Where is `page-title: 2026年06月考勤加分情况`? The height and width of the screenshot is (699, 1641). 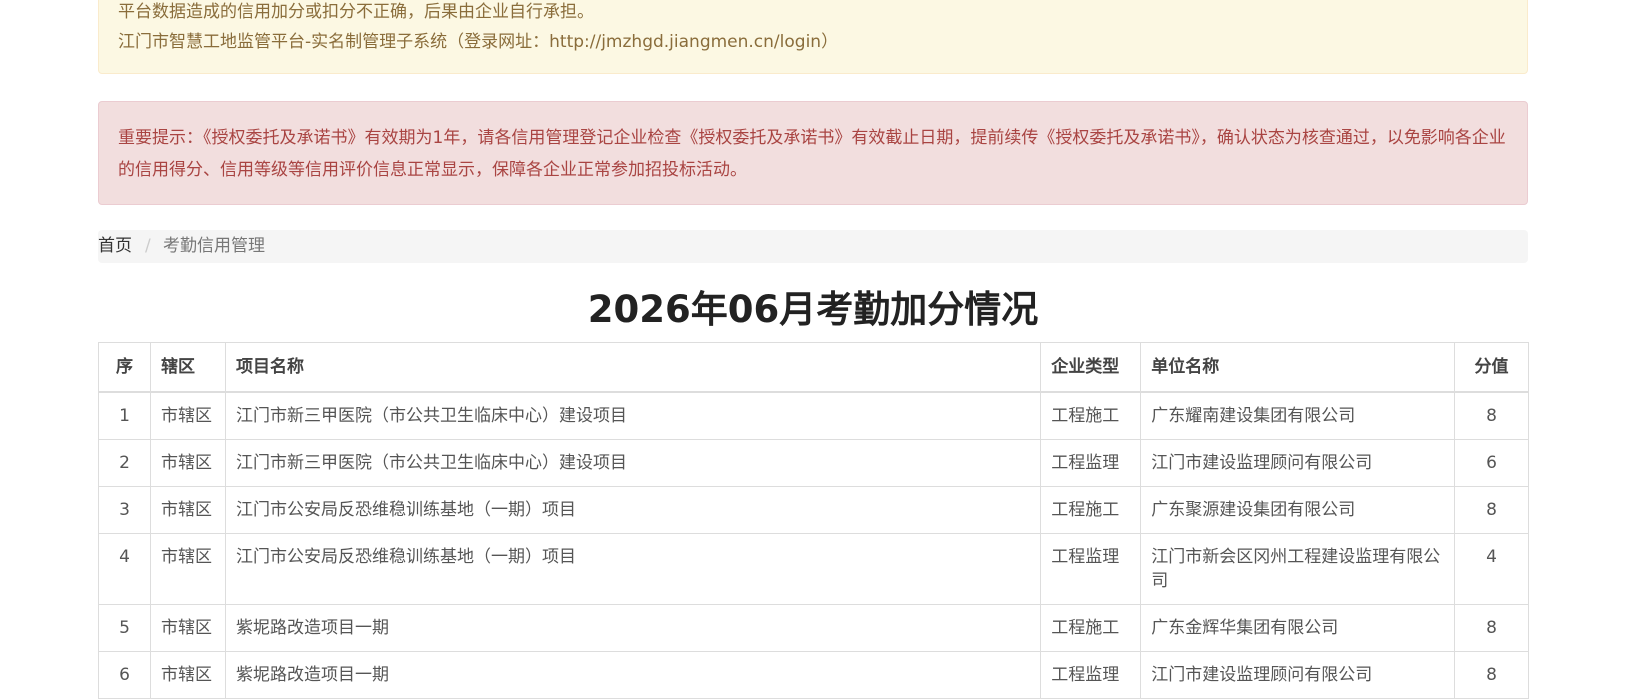 page-title: 2026年06月考勤加分情况 is located at coordinates (813, 309).